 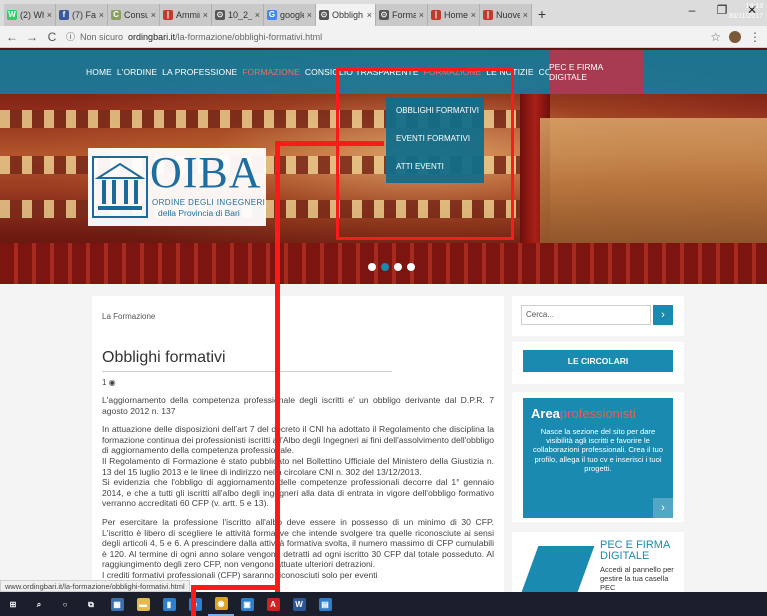 What do you see at coordinates (635, 550) in the screenshot?
I see `pec-title: PEC E FIRMA DIGITALE` at bounding box center [635, 550].